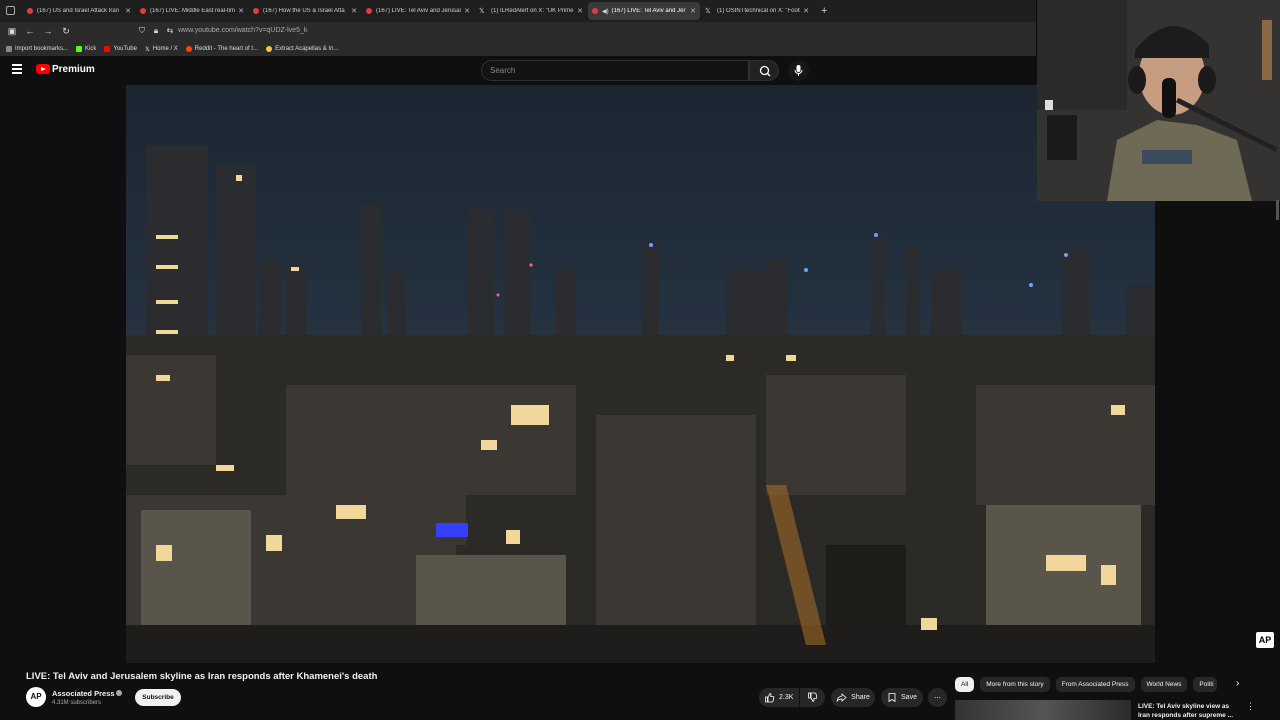 The image size is (1280, 720). Describe the element at coordinates (12, 31) in the screenshot. I see `sidebar-toggle-icon: ▣` at that location.